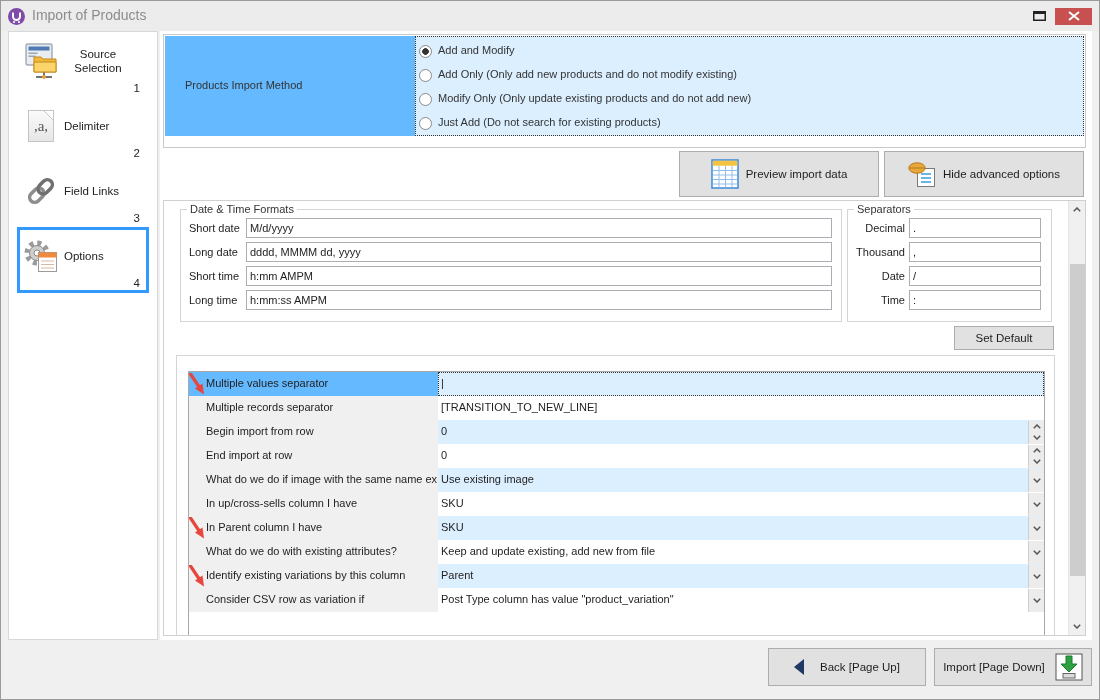 The width and height of the screenshot is (1100, 700). What do you see at coordinates (847, 667) in the screenshot?
I see `back-button: Back [Page Up]` at bounding box center [847, 667].